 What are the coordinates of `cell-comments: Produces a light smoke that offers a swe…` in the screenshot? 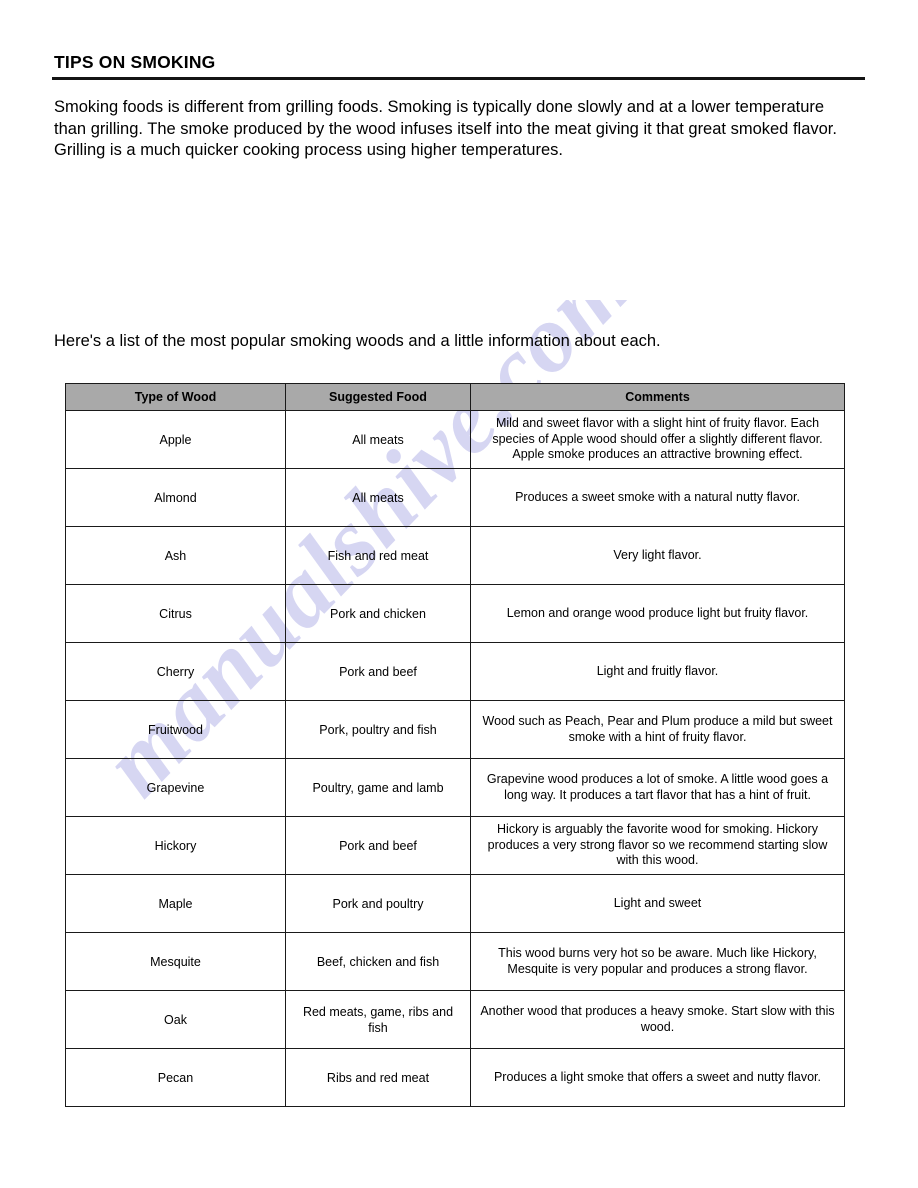 It's located at (657, 1077).